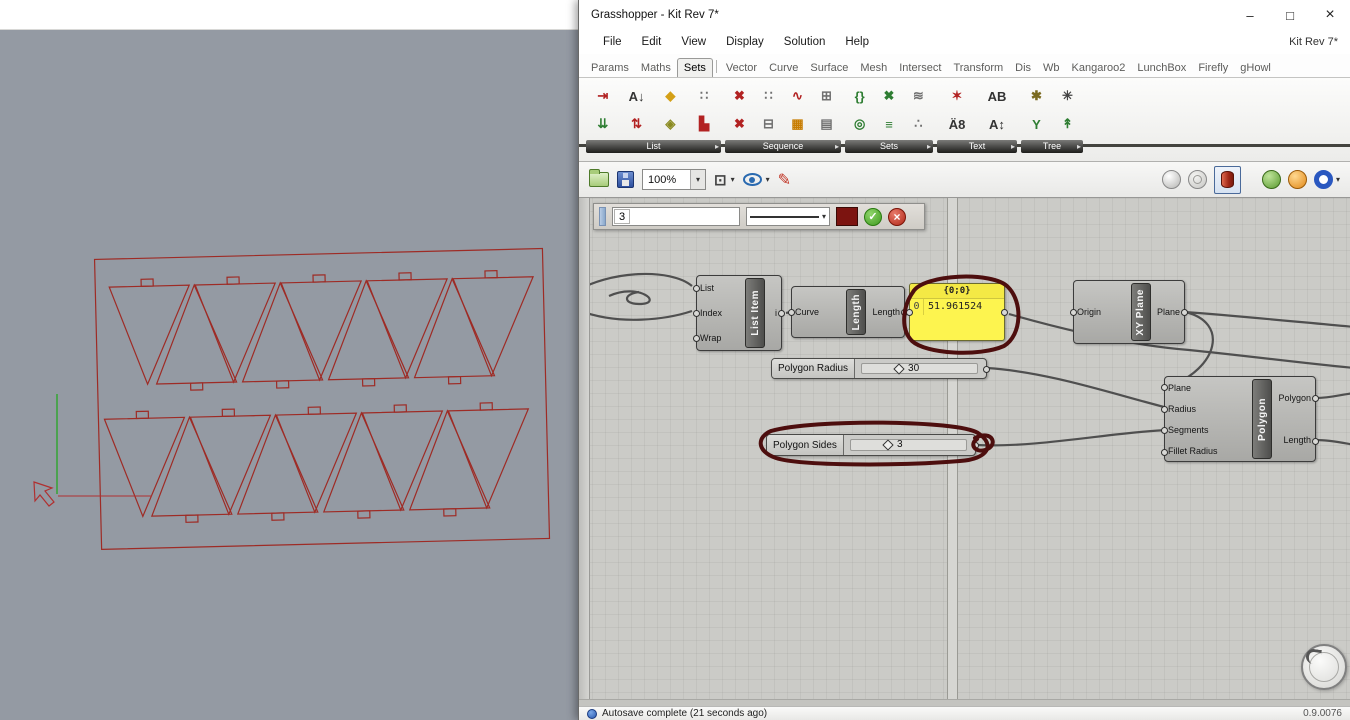 The width and height of the screenshot is (1350, 720). What do you see at coordinates (784, 180) in the screenshot?
I see `sketch-pen-icon: ✎` at bounding box center [784, 180].